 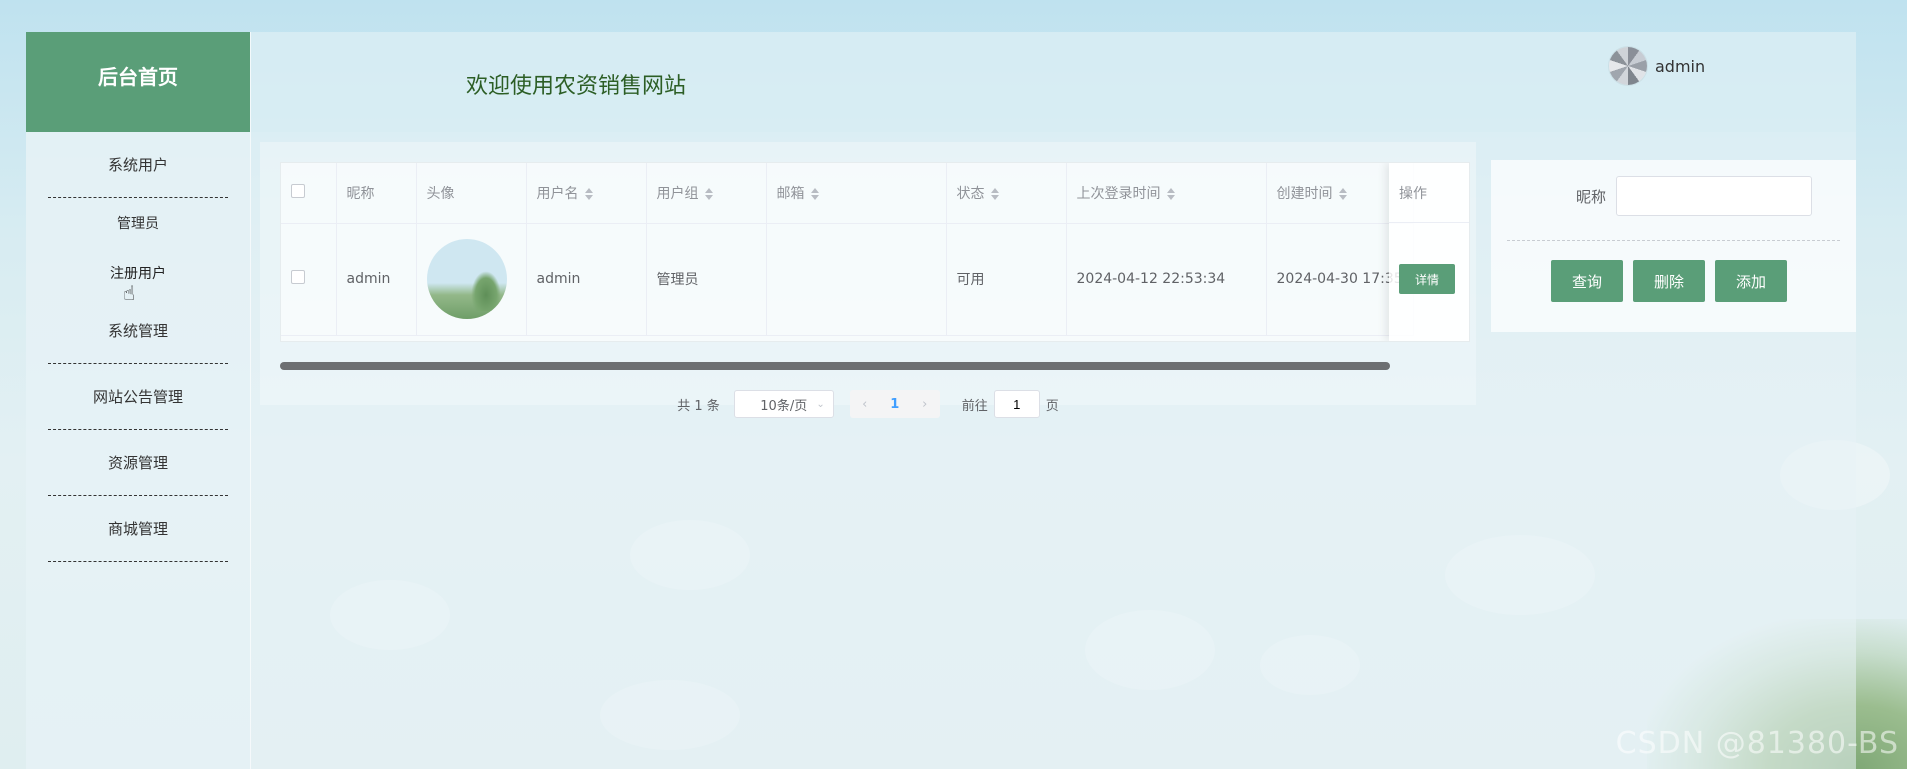 I want to click on column-header-avatar: 头像, so click(x=471, y=193).